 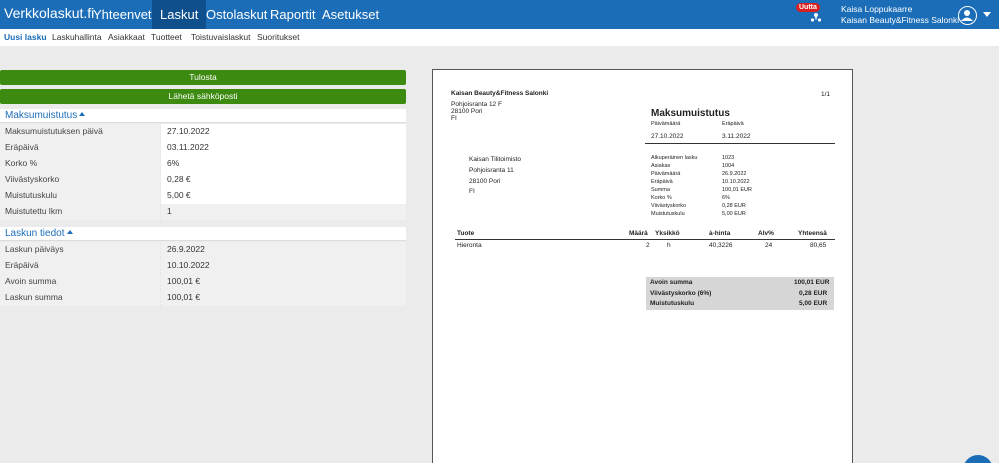 I want to click on field-label: Muistutettu lkm, so click(x=80, y=212).